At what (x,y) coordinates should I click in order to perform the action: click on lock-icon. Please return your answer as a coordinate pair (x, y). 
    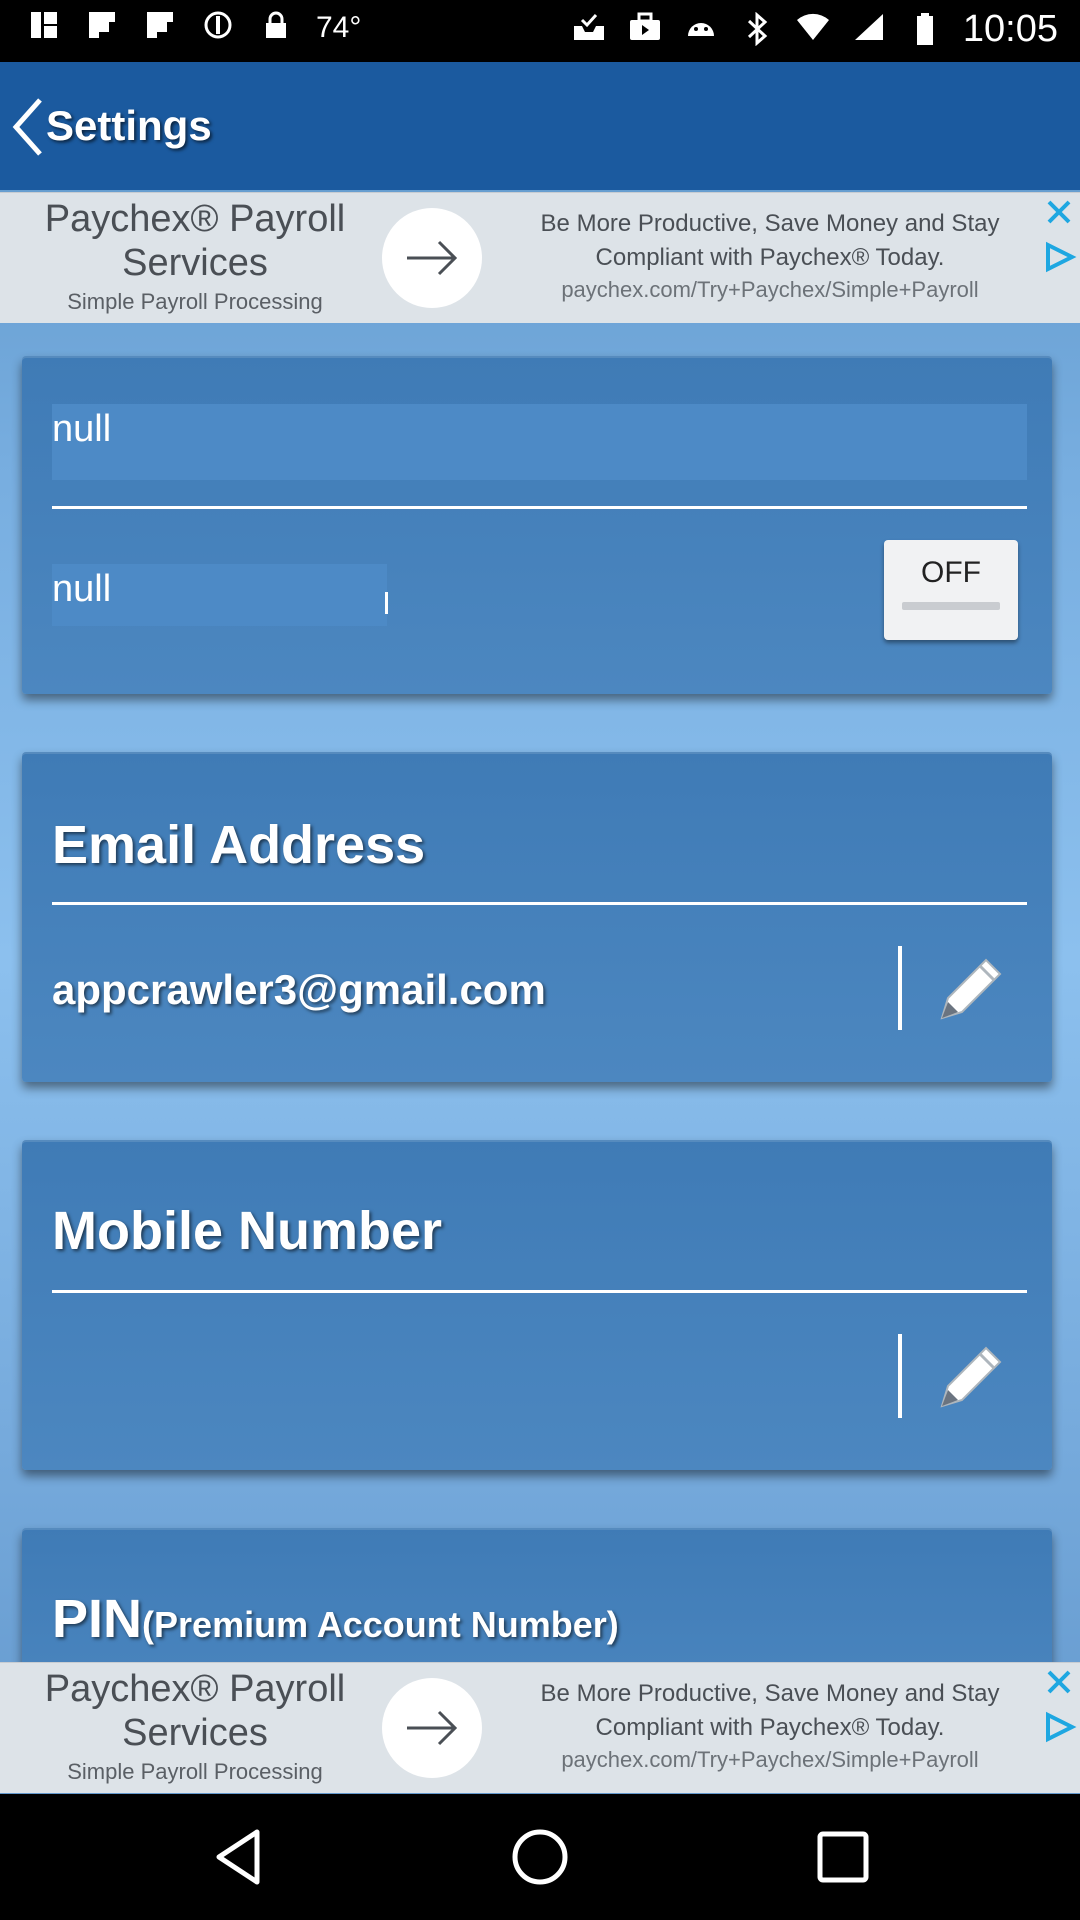
    Looking at the image, I should click on (276, 28).